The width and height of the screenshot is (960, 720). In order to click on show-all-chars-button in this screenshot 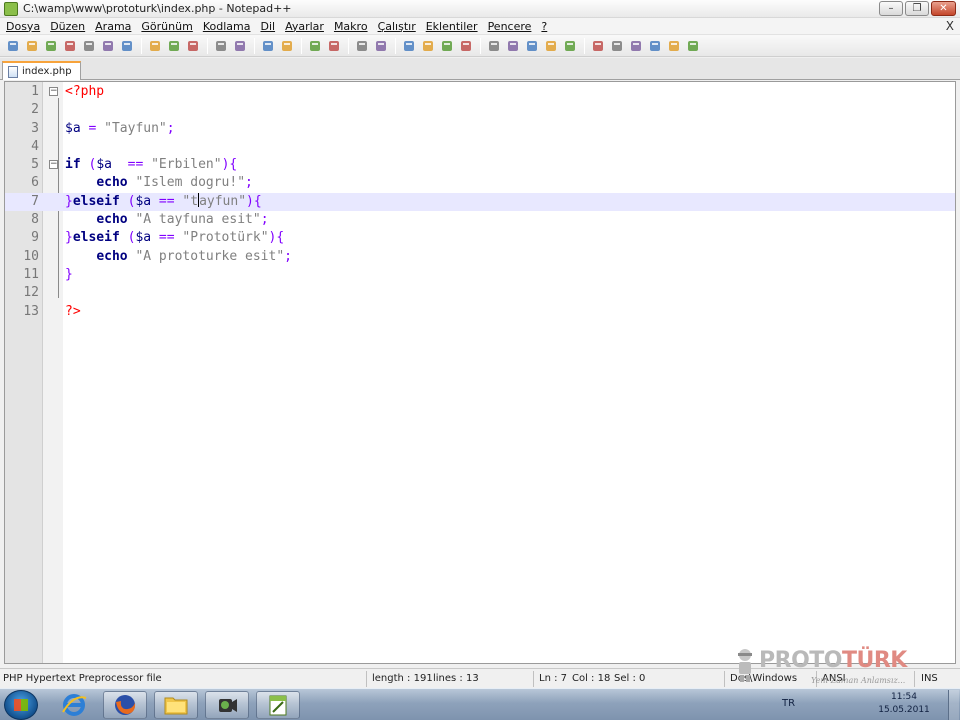, I will do `click(428, 46)`.